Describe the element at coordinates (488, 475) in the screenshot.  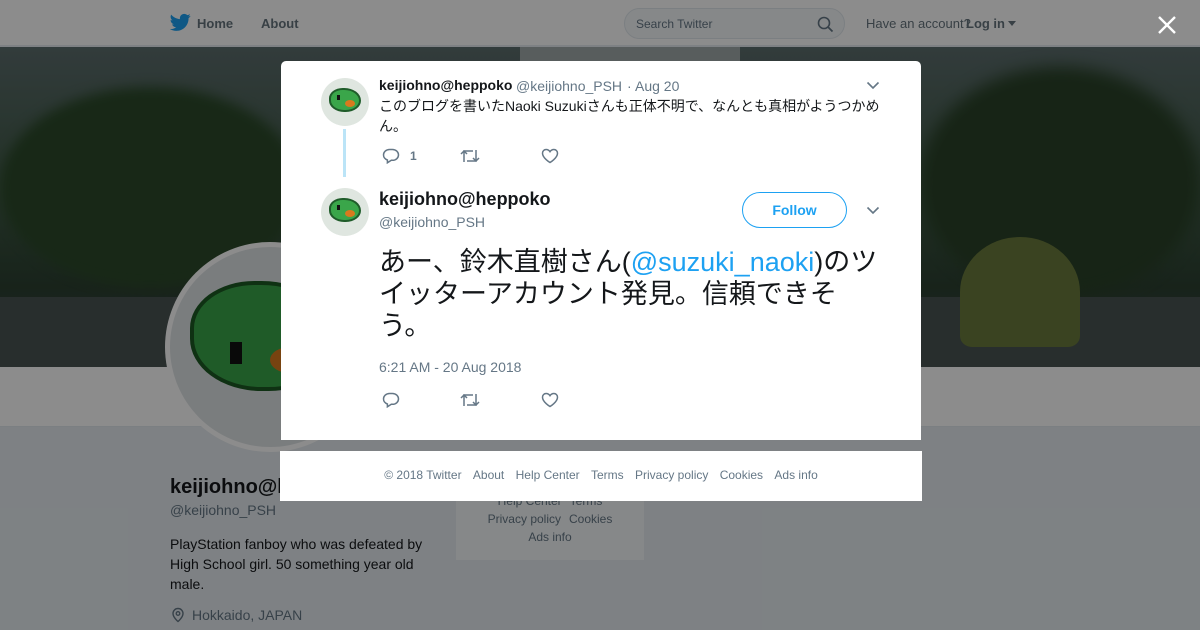
I see `footer-link-about: About` at that location.